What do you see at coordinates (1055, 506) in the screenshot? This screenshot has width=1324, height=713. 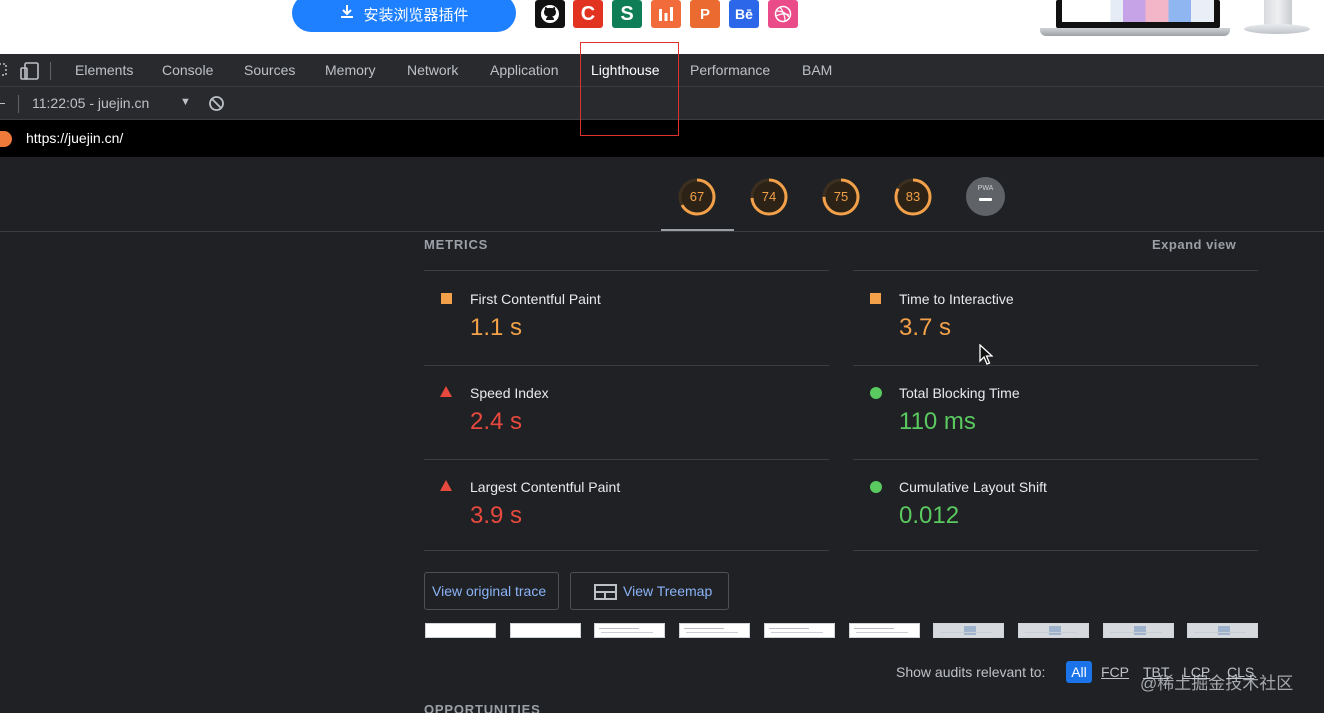 I see `metric-cumulative-layout-shift: Cumulative Layout Shift 0.012` at bounding box center [1055, 506].